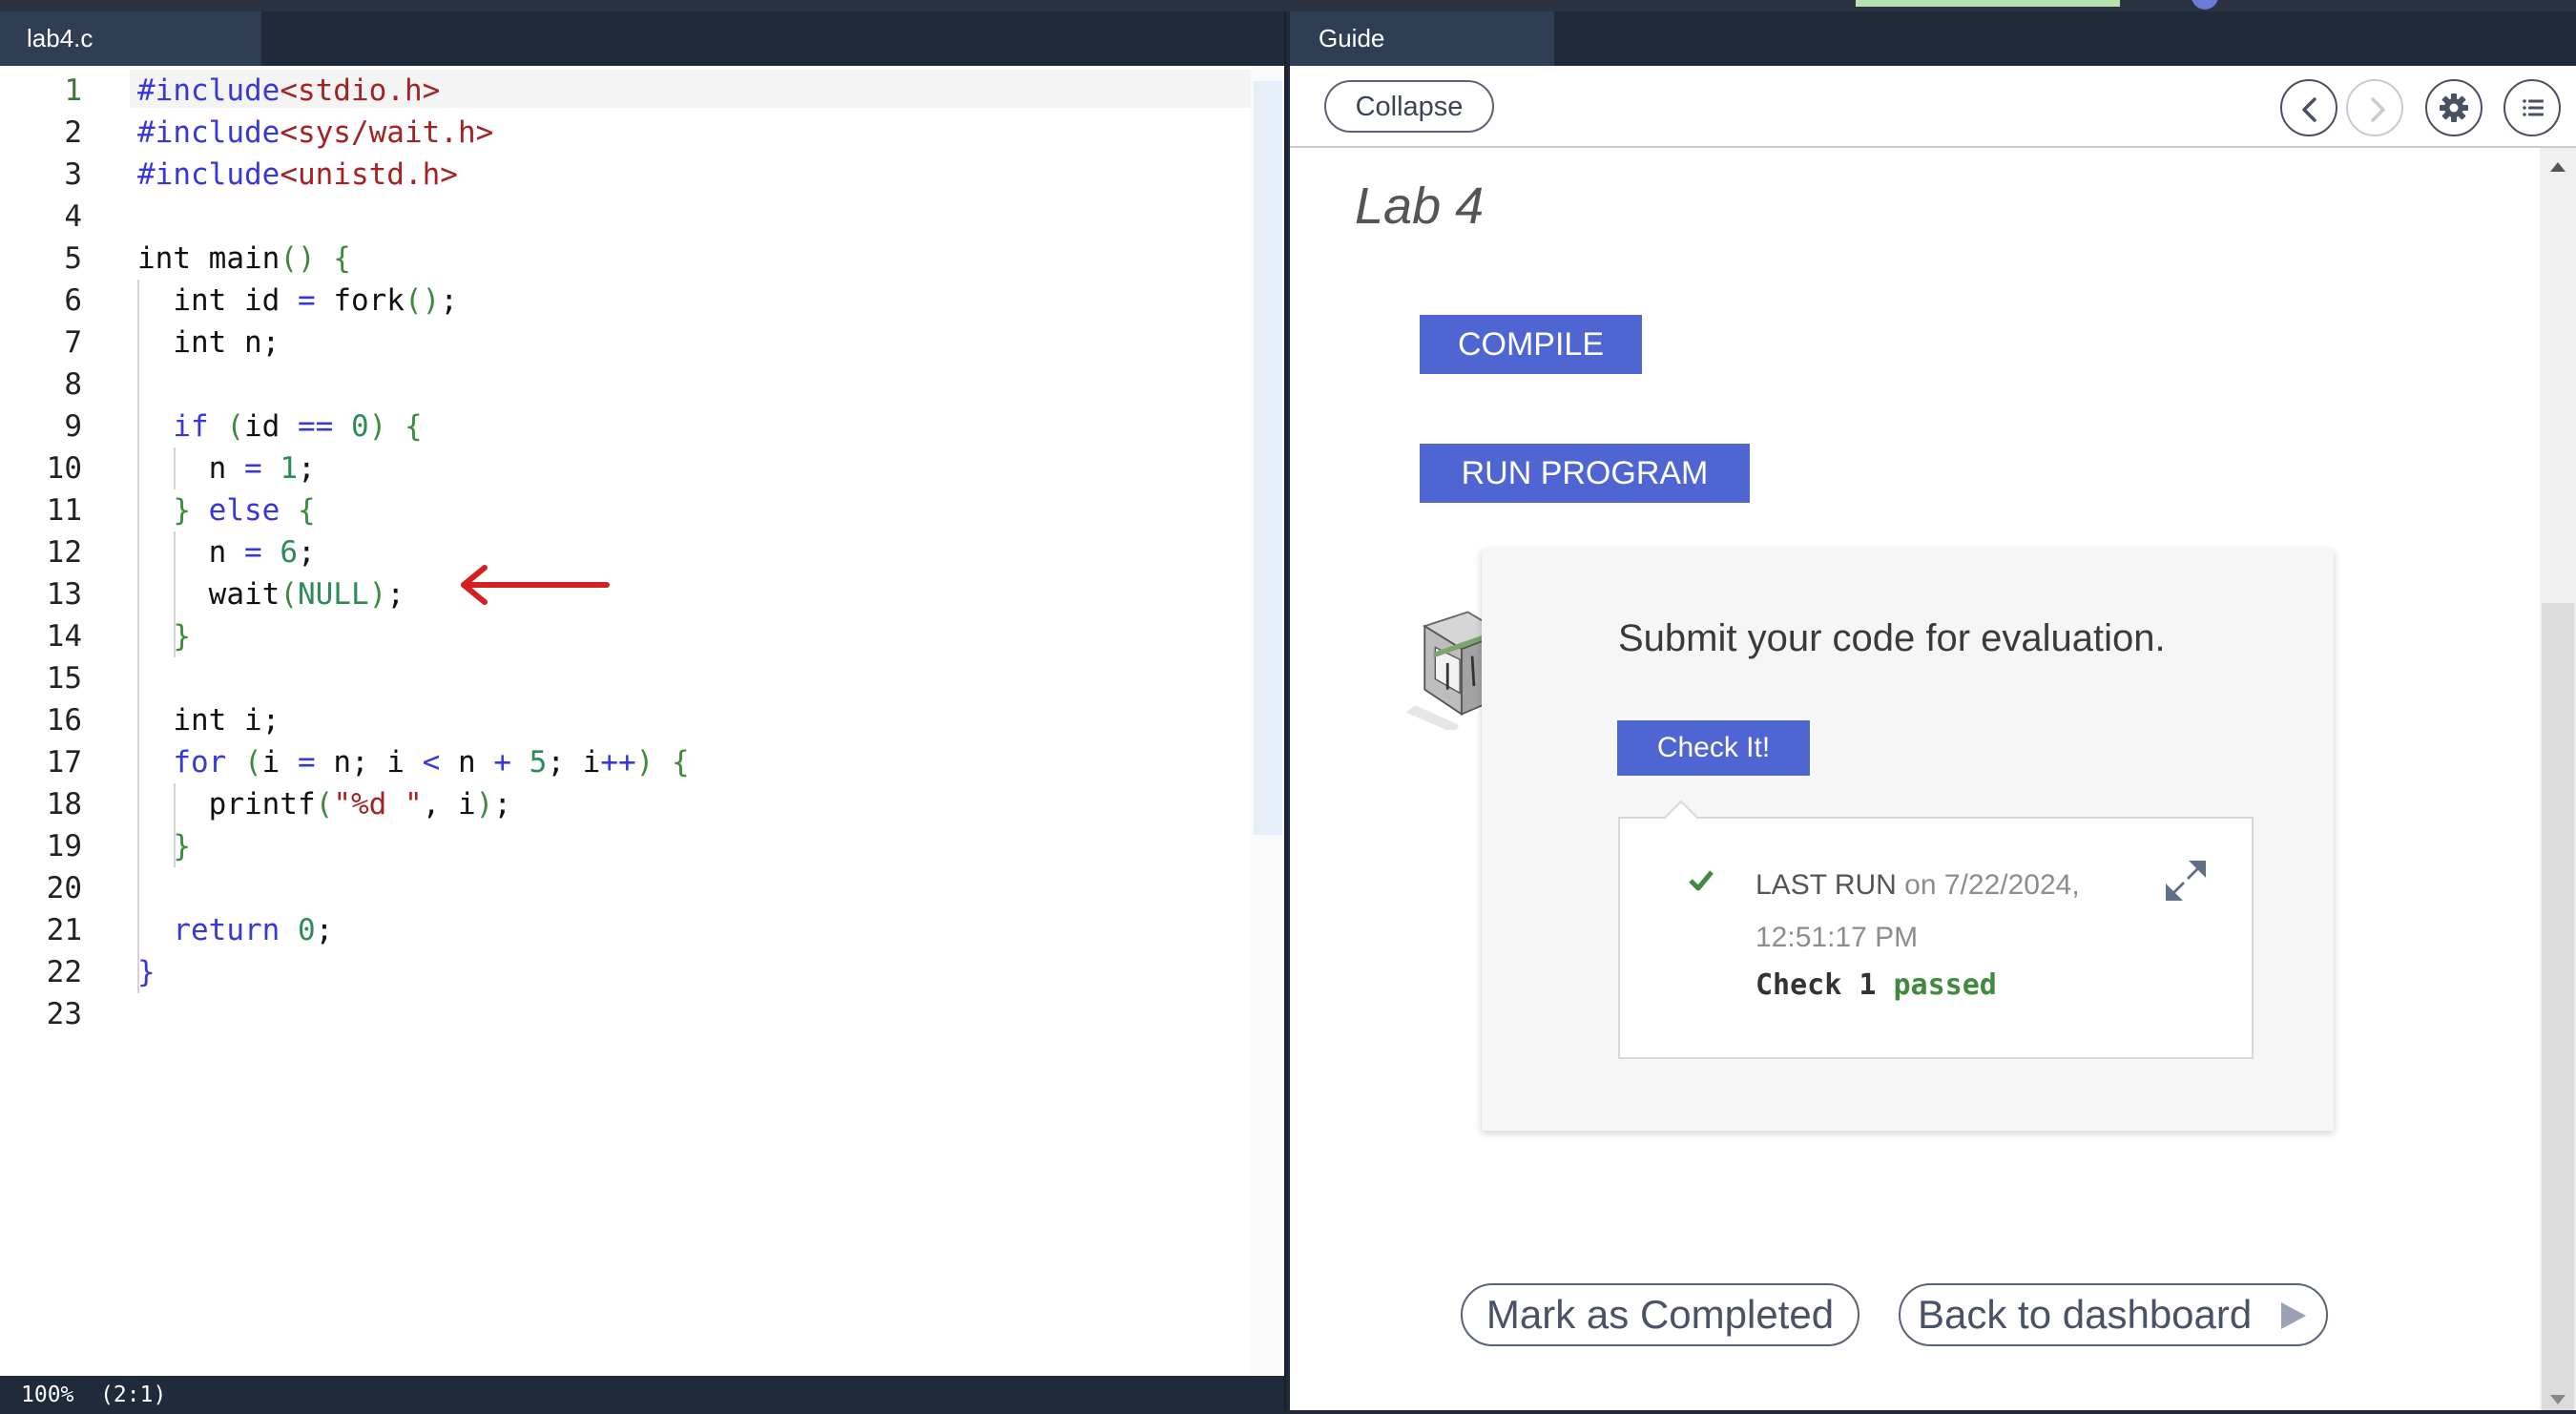  I want to click on expand-icon, so click(2186, 881).